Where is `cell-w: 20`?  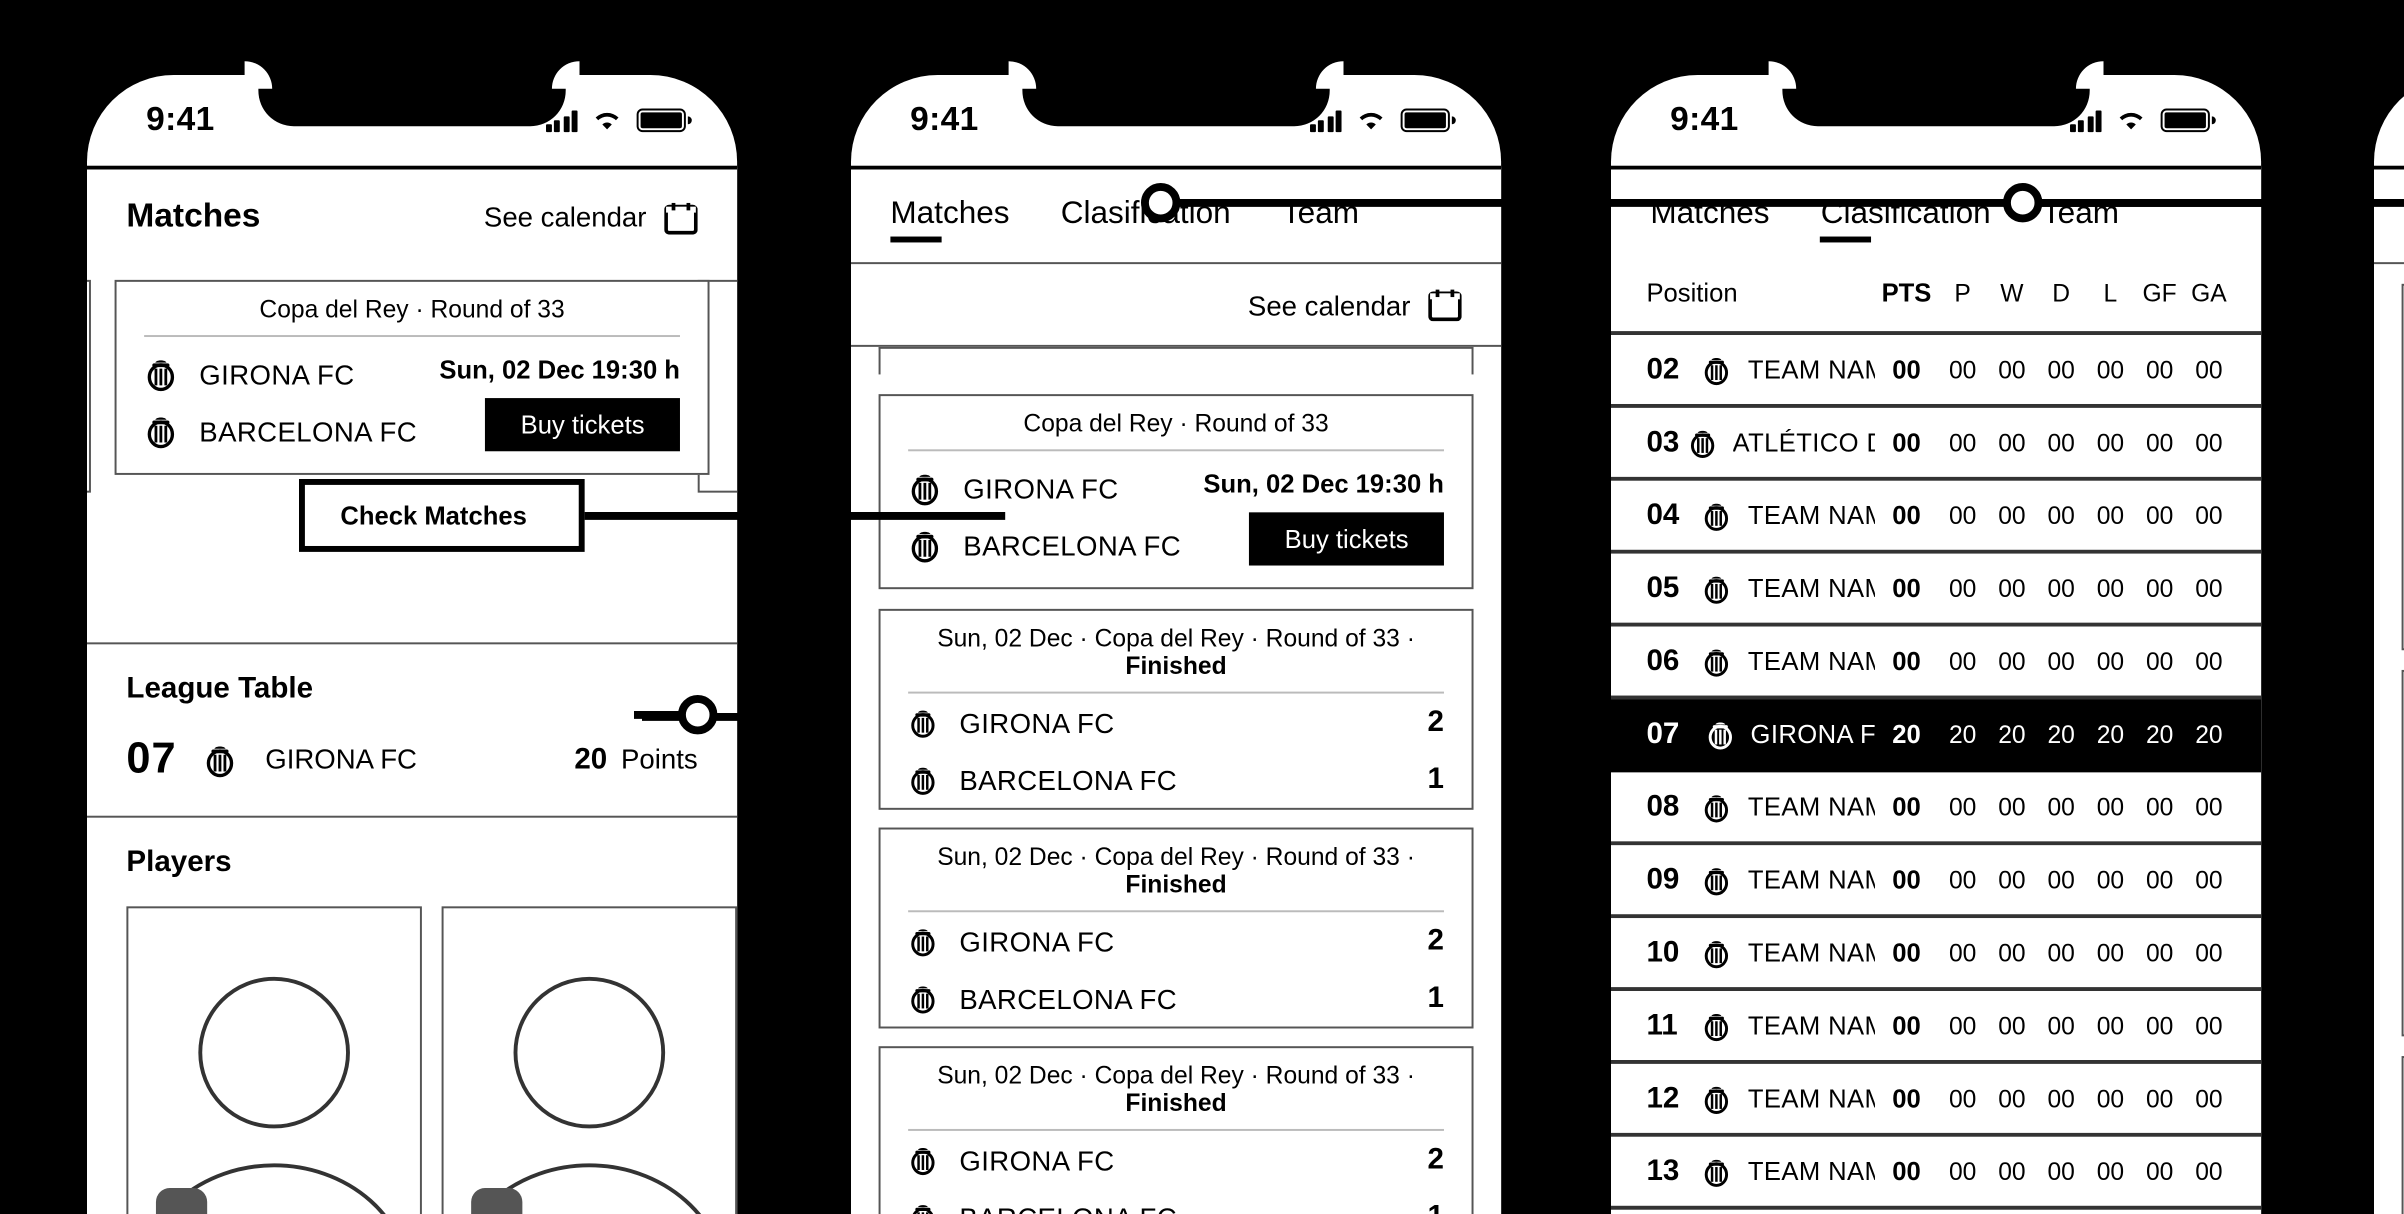 cell-w: 20 is located at coordinates (2012, 734).